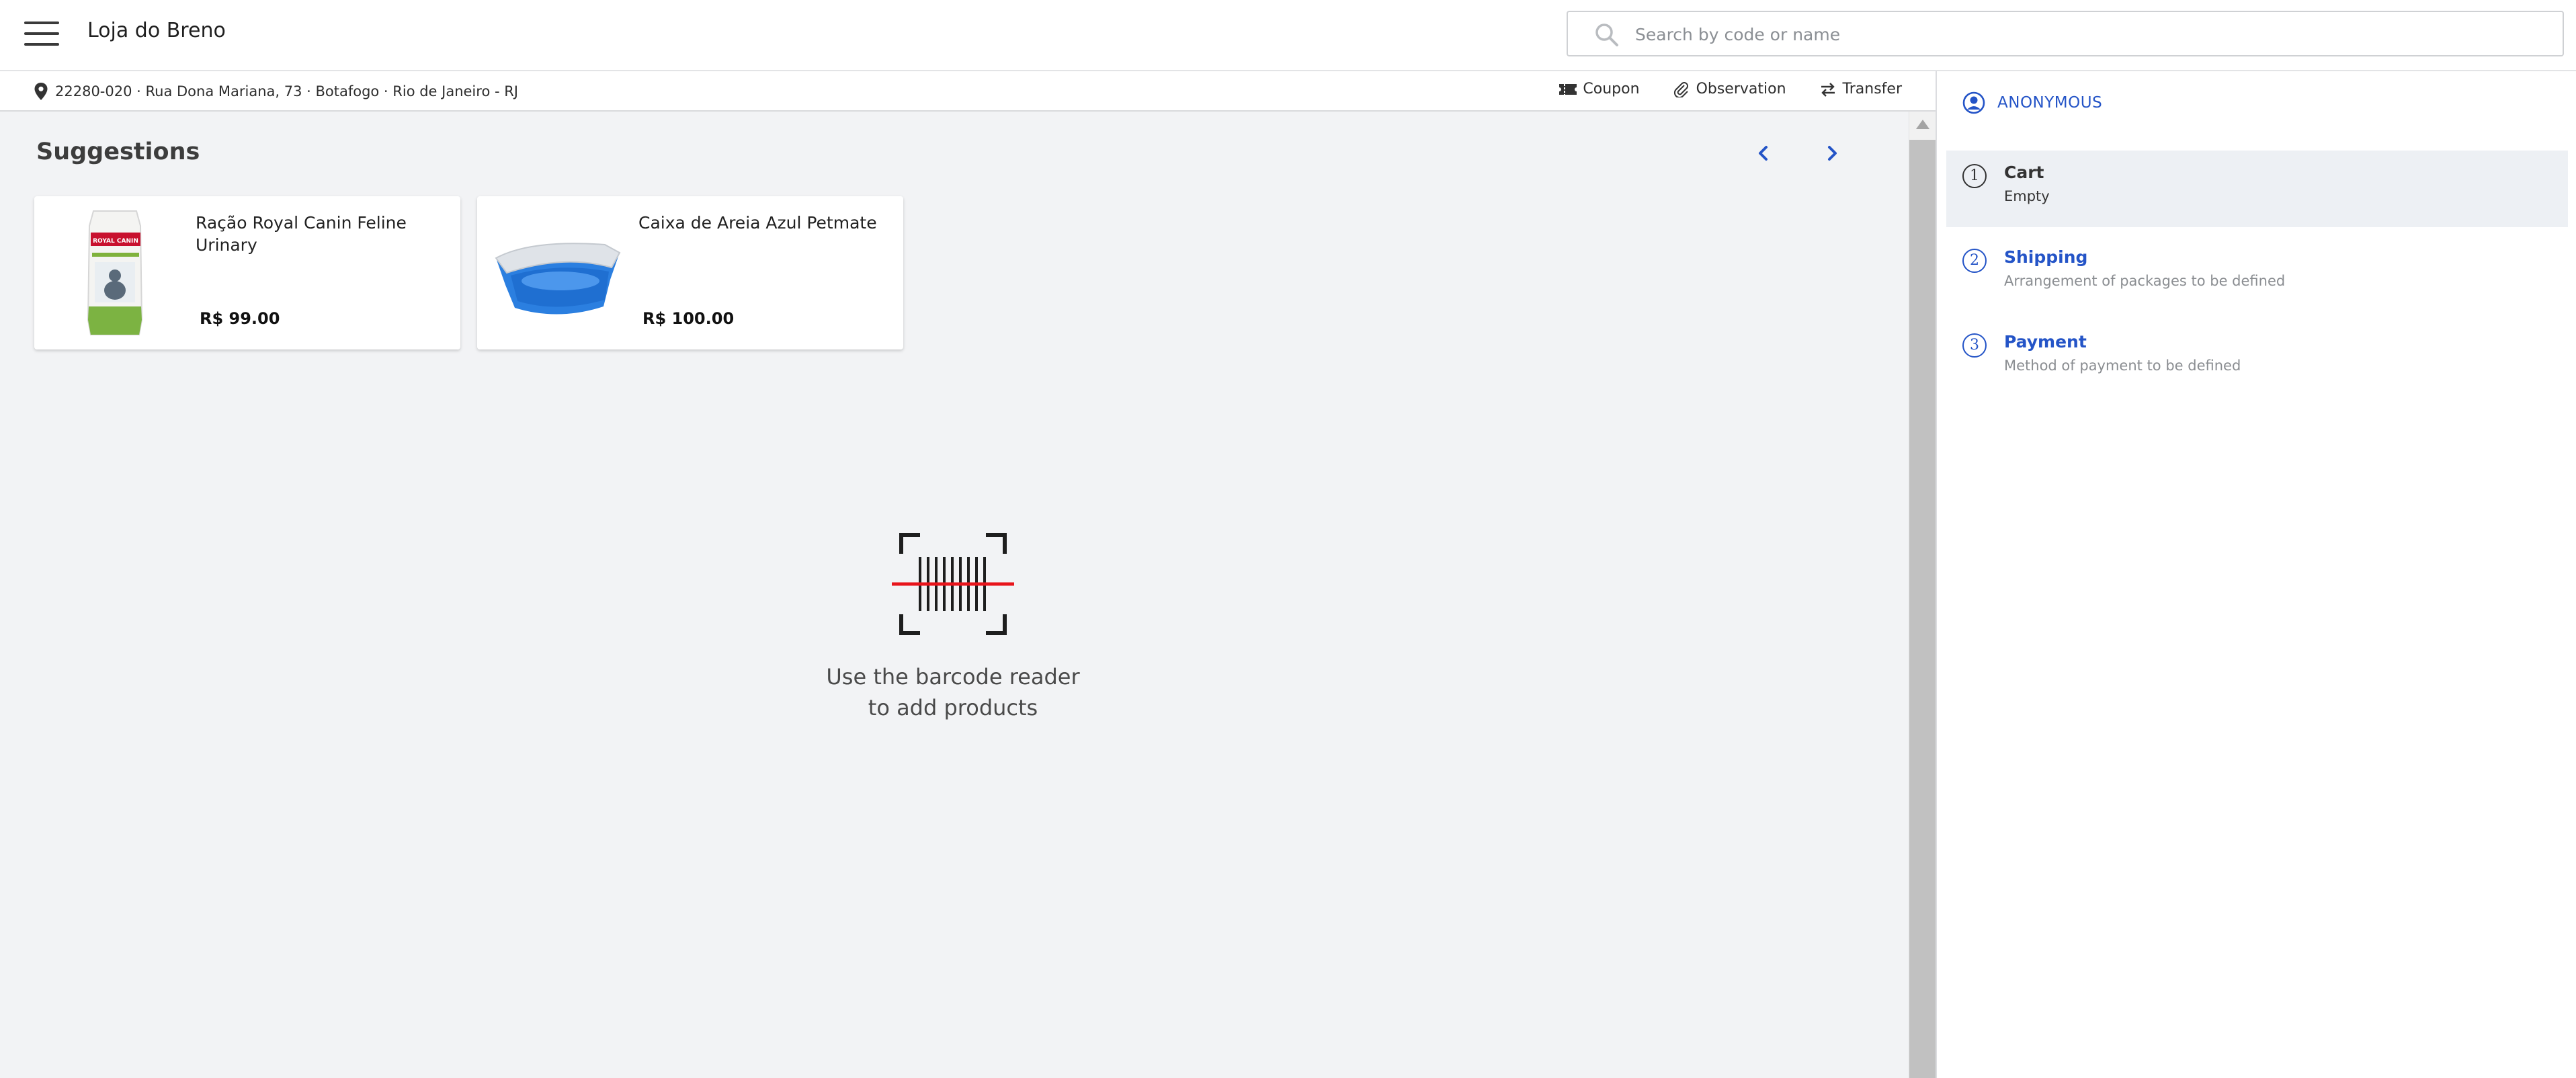 This screenshot has width=2576, height=1078. Describe the element at coordinates (953, 584) in the screenshot. I see `barcode-scanner-icon` at that location.